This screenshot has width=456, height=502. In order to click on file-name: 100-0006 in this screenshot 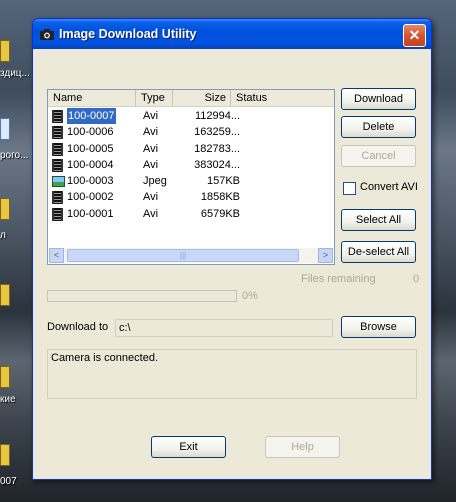, I will do `click(90, 132)`.